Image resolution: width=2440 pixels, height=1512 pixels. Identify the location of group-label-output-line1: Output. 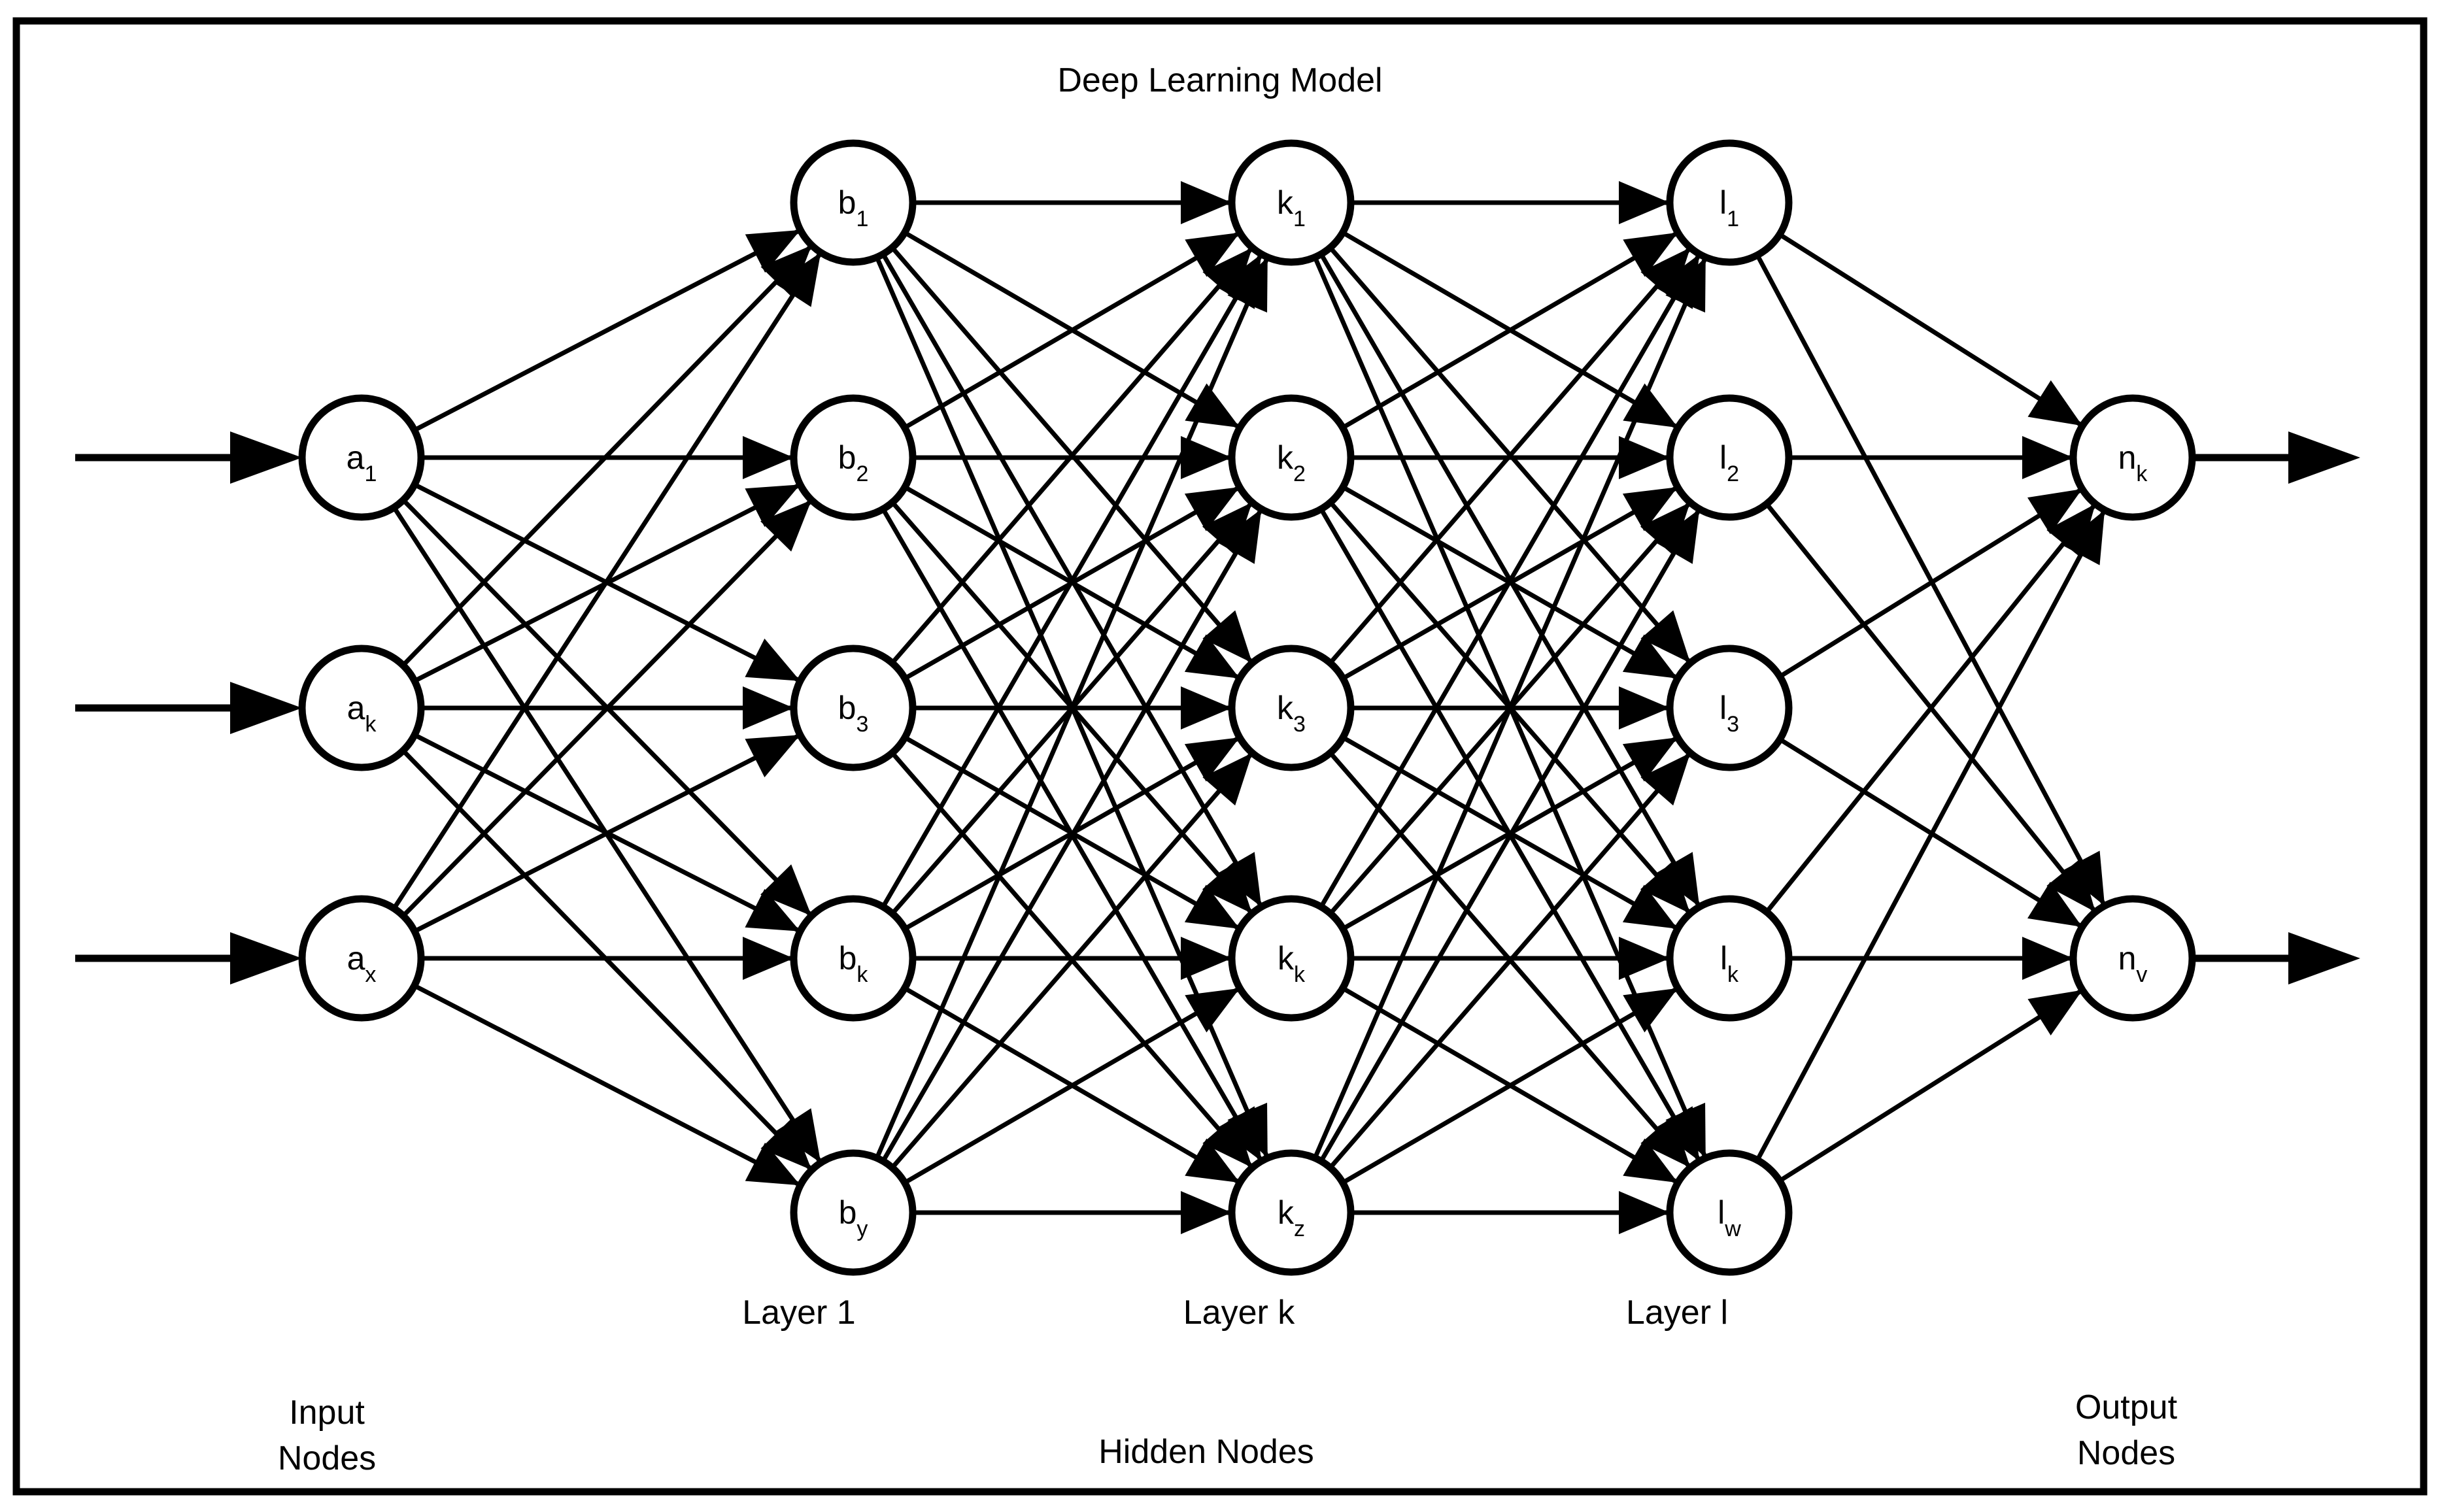
(2126, 1407).